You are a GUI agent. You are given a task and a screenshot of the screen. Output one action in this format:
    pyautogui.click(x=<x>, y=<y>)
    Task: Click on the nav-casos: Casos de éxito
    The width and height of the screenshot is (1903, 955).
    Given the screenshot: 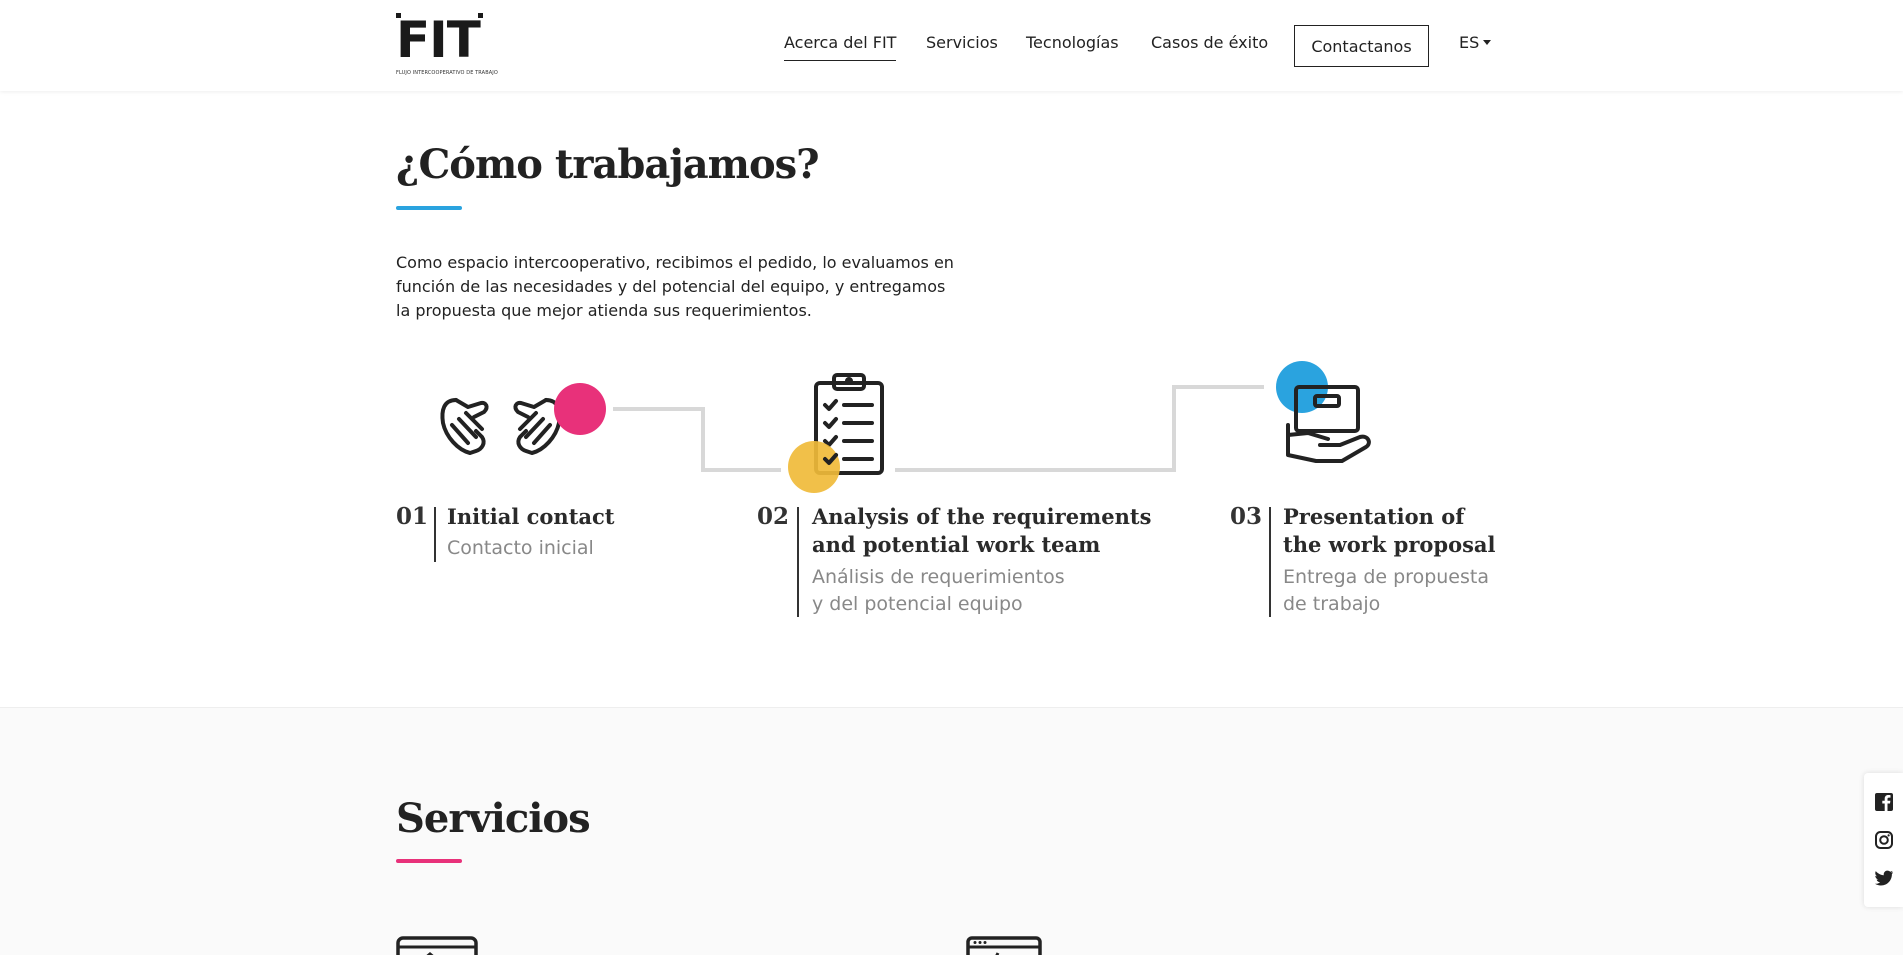 What is the action you would take?
    pyautogui.click(x=1209, y=42)
    